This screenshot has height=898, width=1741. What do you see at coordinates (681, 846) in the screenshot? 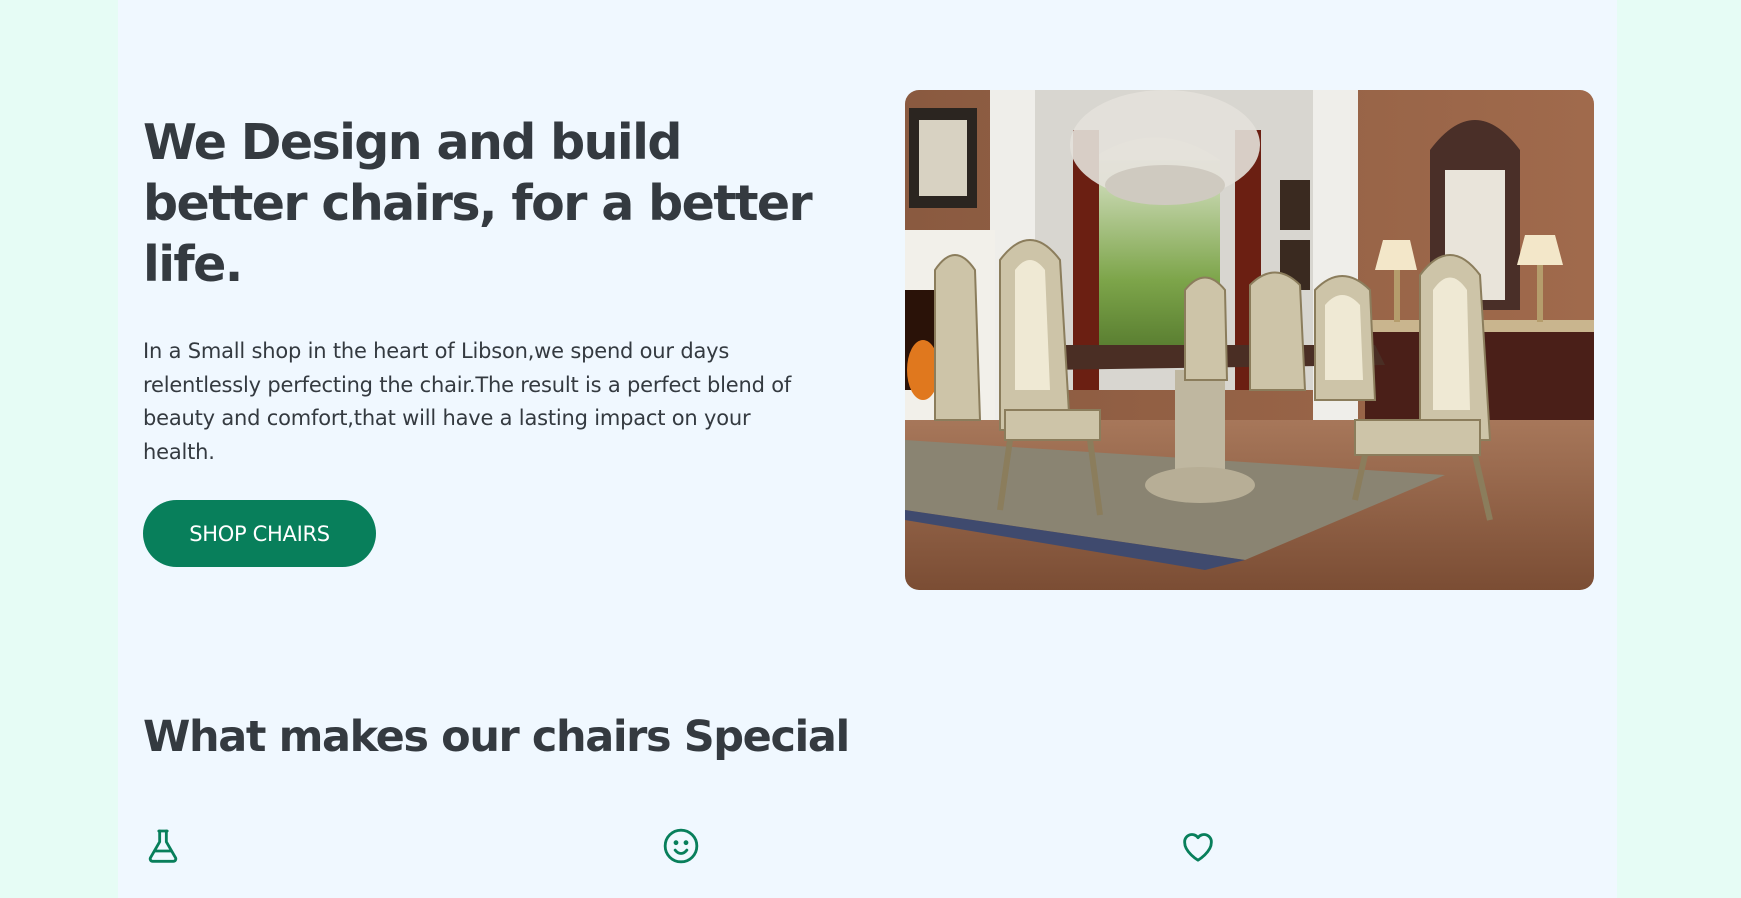
I see `smile-icon` at bounding box center [681, 846].